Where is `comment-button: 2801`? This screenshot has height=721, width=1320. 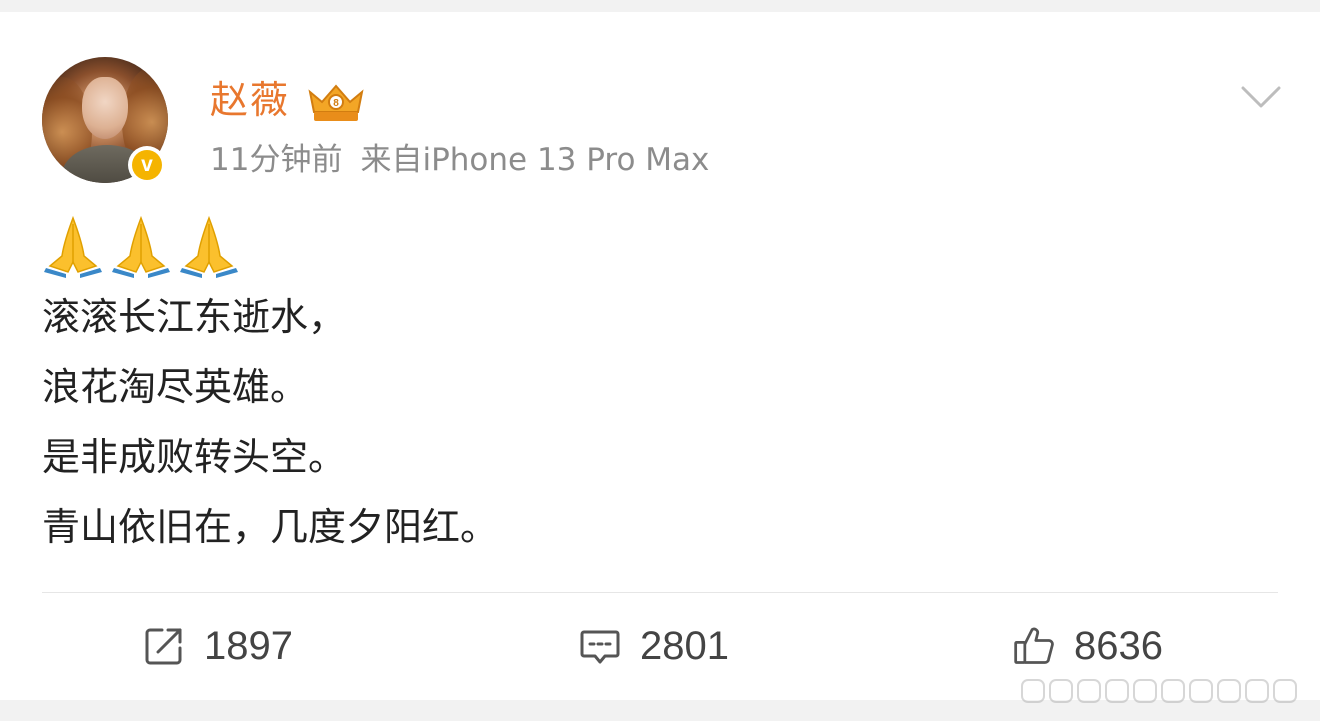 comment-button: 2801 is located at coordinates (653, 646).